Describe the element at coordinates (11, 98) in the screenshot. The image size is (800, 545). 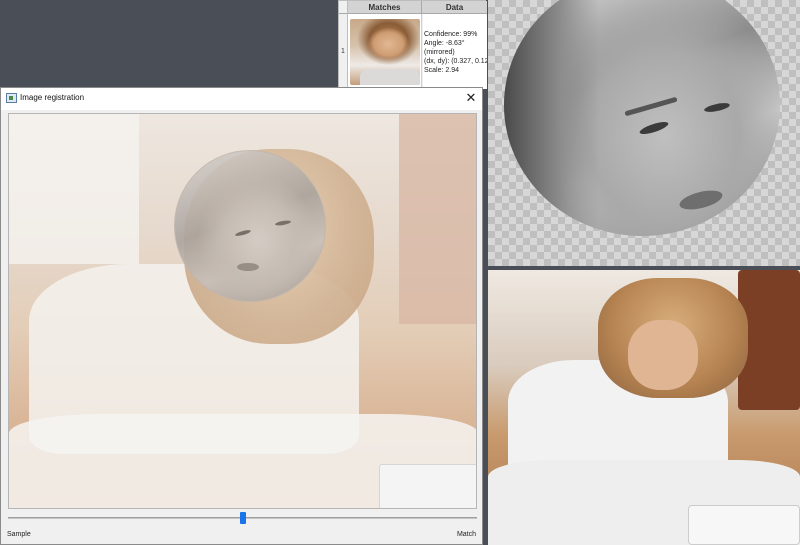
I see `app-icon` at that location.